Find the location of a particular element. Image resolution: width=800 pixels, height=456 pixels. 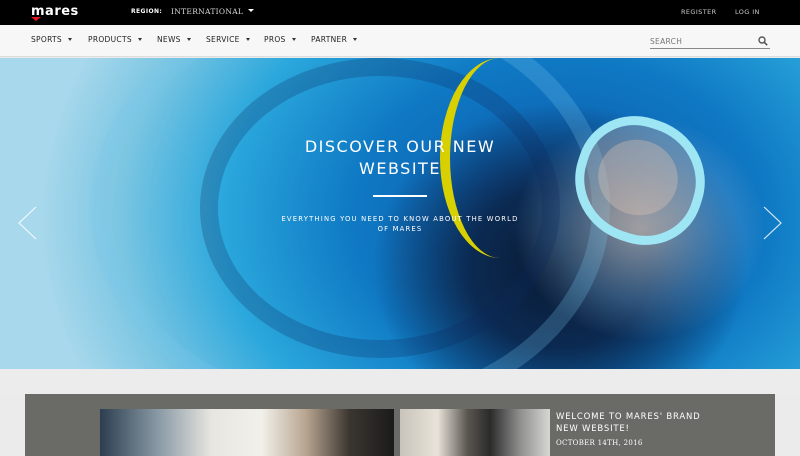

news-image-thumb is located at coordinates (475, 432).